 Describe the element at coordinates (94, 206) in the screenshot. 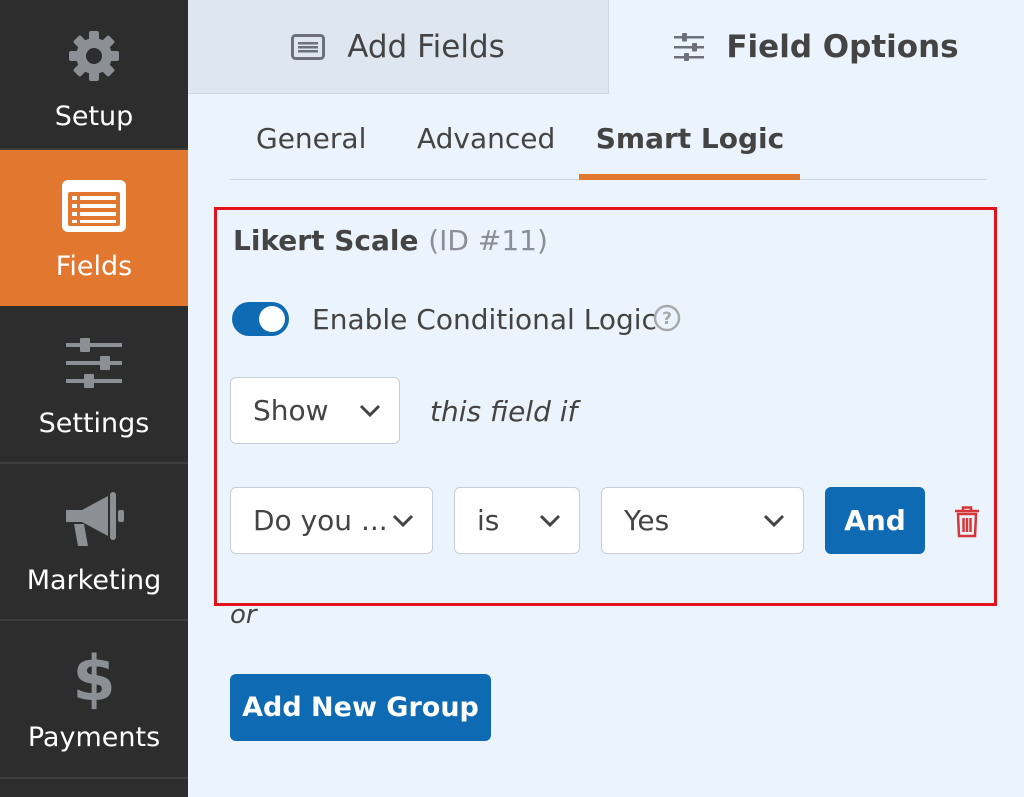

I see `list-form-icon` at that location.